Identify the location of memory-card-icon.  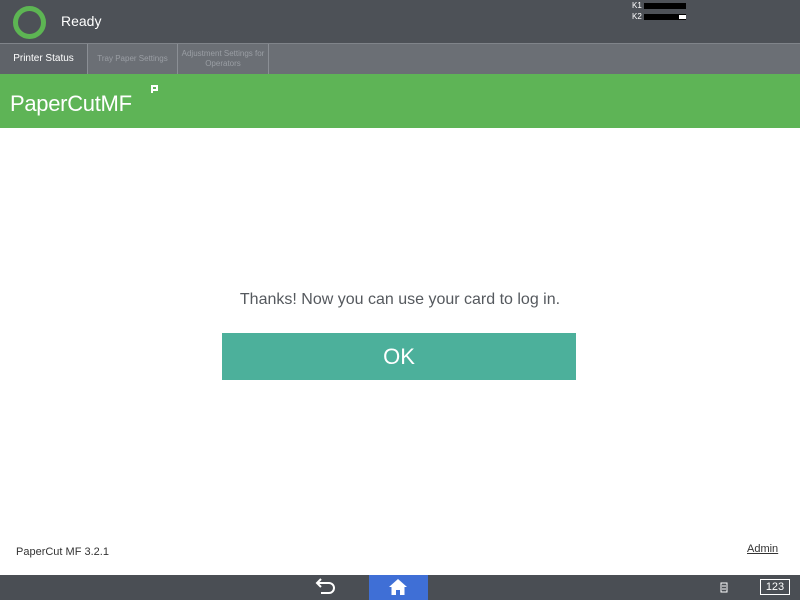
(724, 587).